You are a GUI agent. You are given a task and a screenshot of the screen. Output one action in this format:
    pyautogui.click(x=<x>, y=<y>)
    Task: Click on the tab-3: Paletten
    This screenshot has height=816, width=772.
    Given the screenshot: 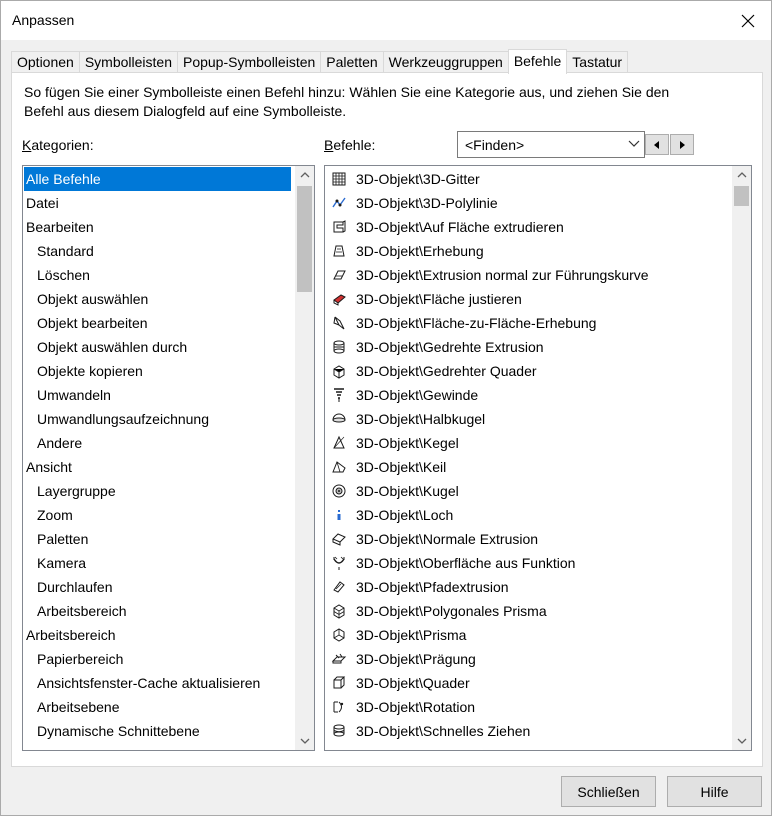 What is the action you would take?
    pyautogui.click(x=352, y=62)
    